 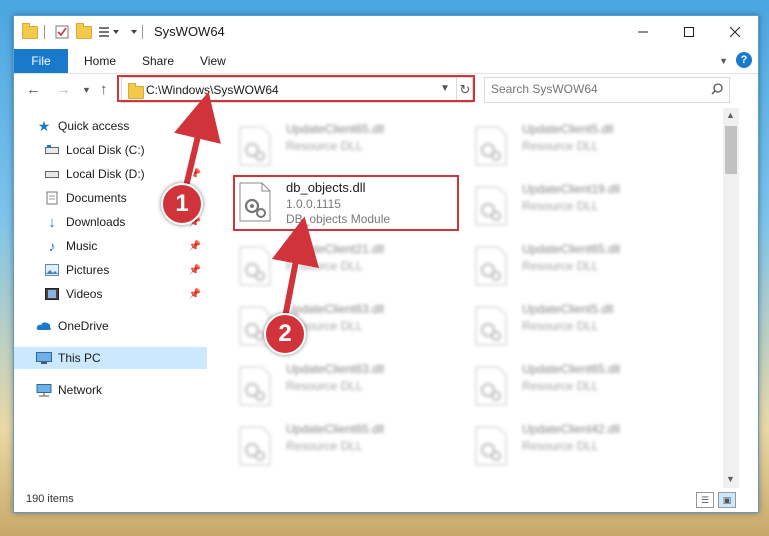 What do you see at coordinates (182, 204) in the screenshot?
I see `step-badge-1: 1` at bounding box center [182, 204].